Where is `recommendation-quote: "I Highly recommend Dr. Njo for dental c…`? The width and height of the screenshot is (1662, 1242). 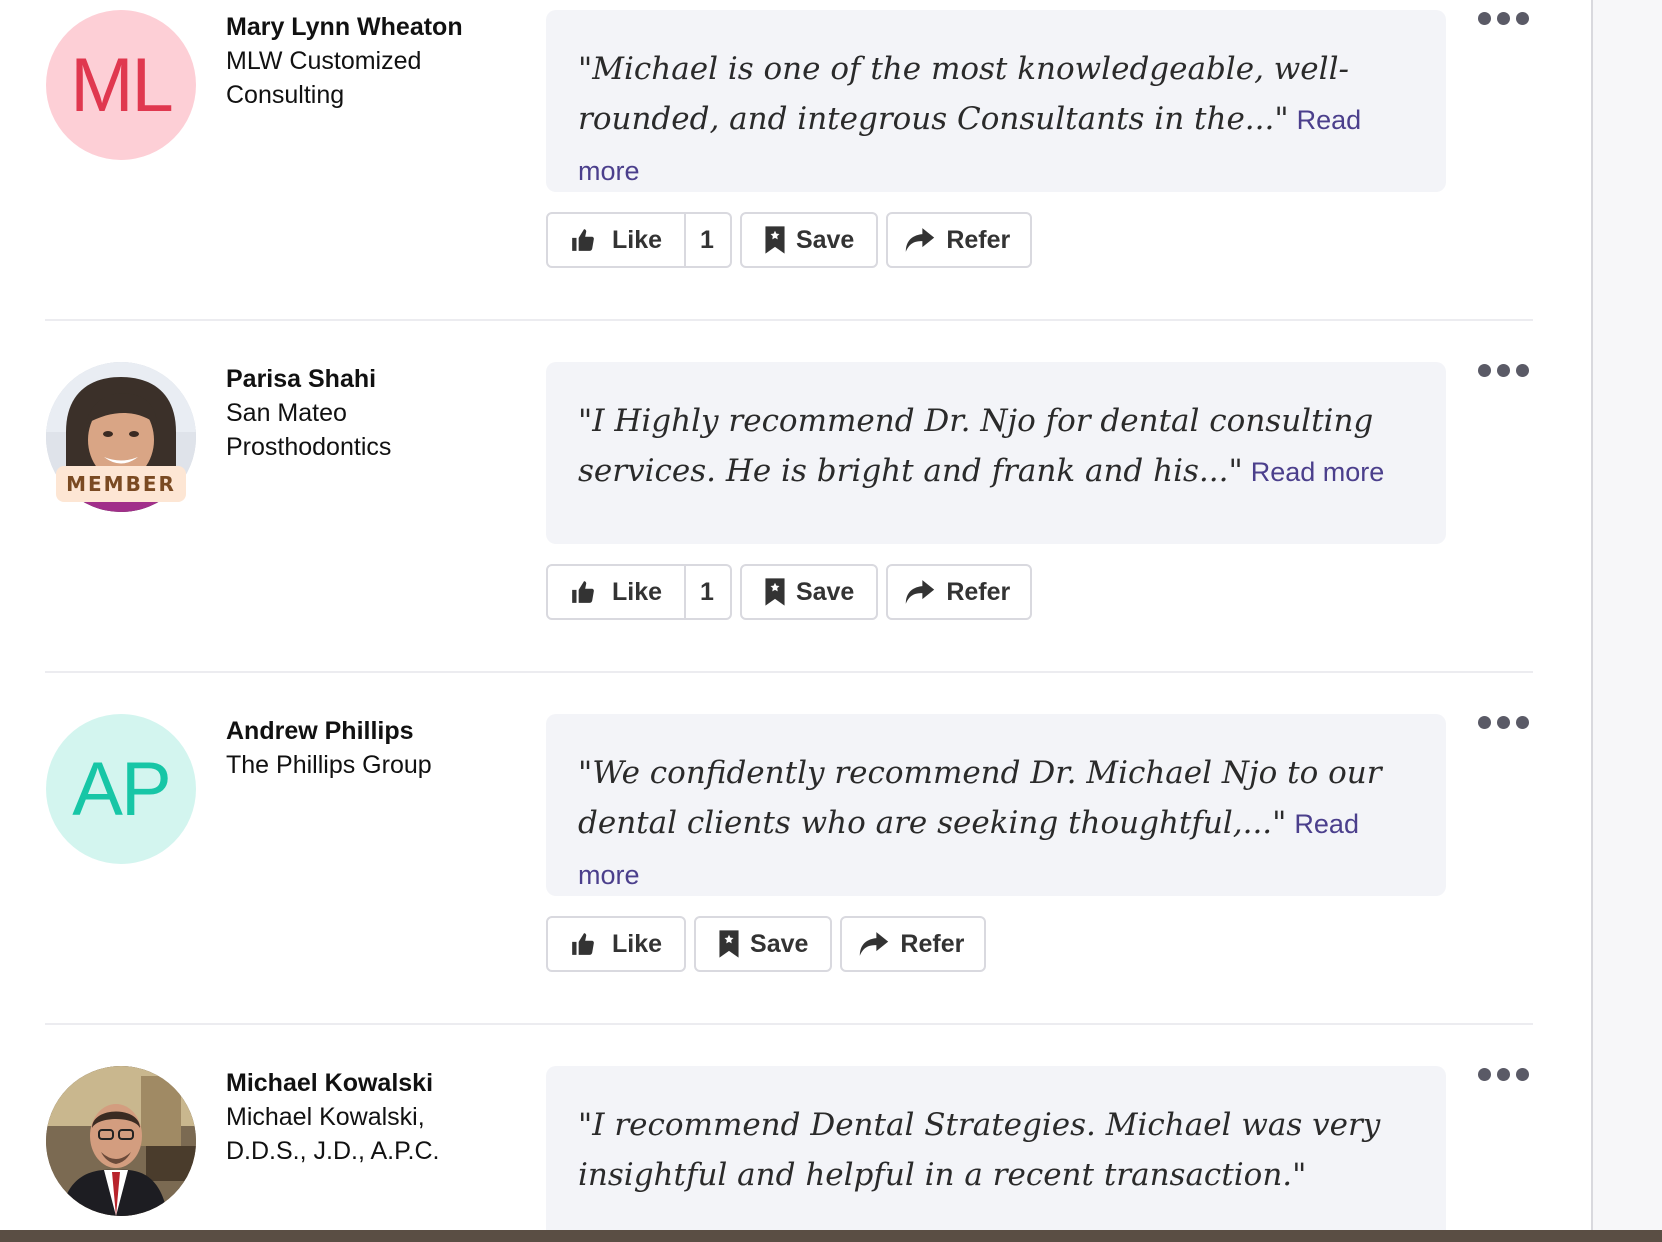
recommendation-quote: "I Highly recommend Dr. Njo for dental c… is located at coordinates (997, 446).